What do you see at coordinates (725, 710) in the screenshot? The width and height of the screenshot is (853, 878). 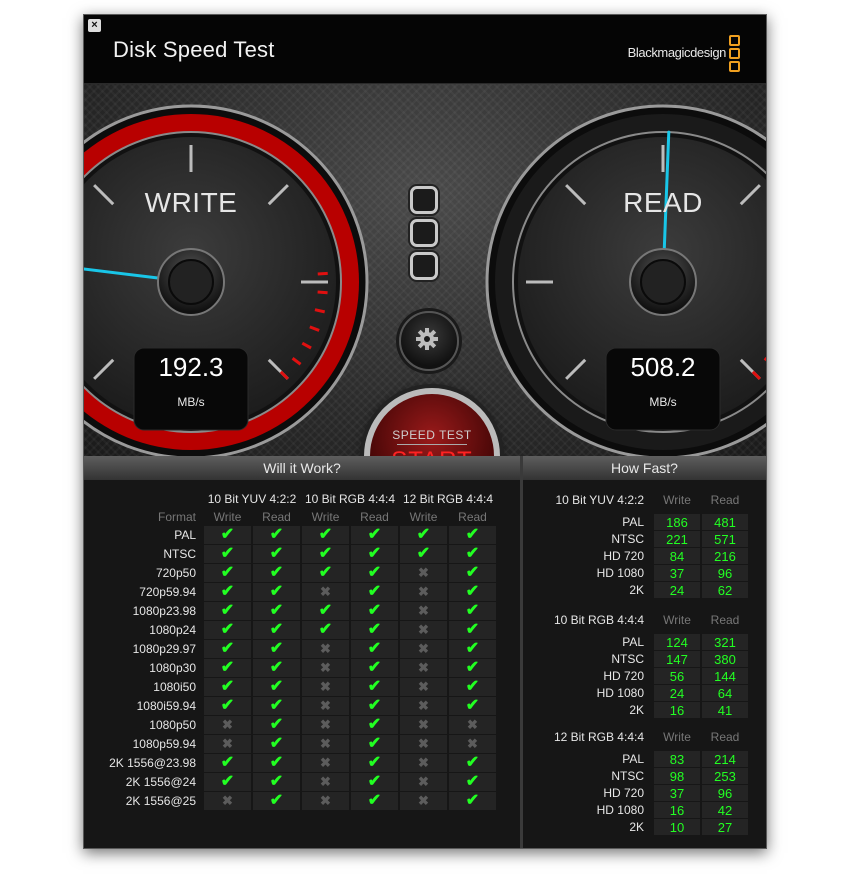 I see `read-speed: 41` at bounding box center [725, 710].